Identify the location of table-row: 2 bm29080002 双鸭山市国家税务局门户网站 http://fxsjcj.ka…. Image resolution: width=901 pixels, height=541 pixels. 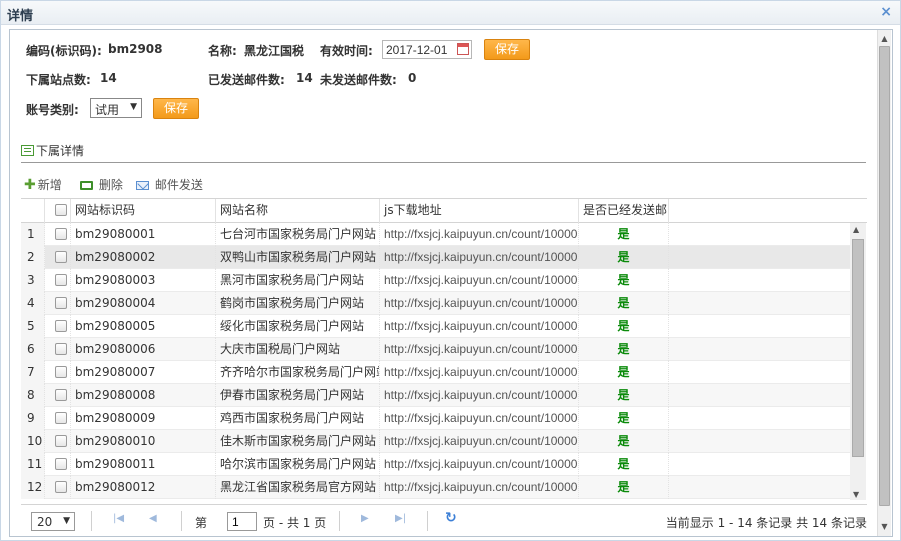
(435, 257).